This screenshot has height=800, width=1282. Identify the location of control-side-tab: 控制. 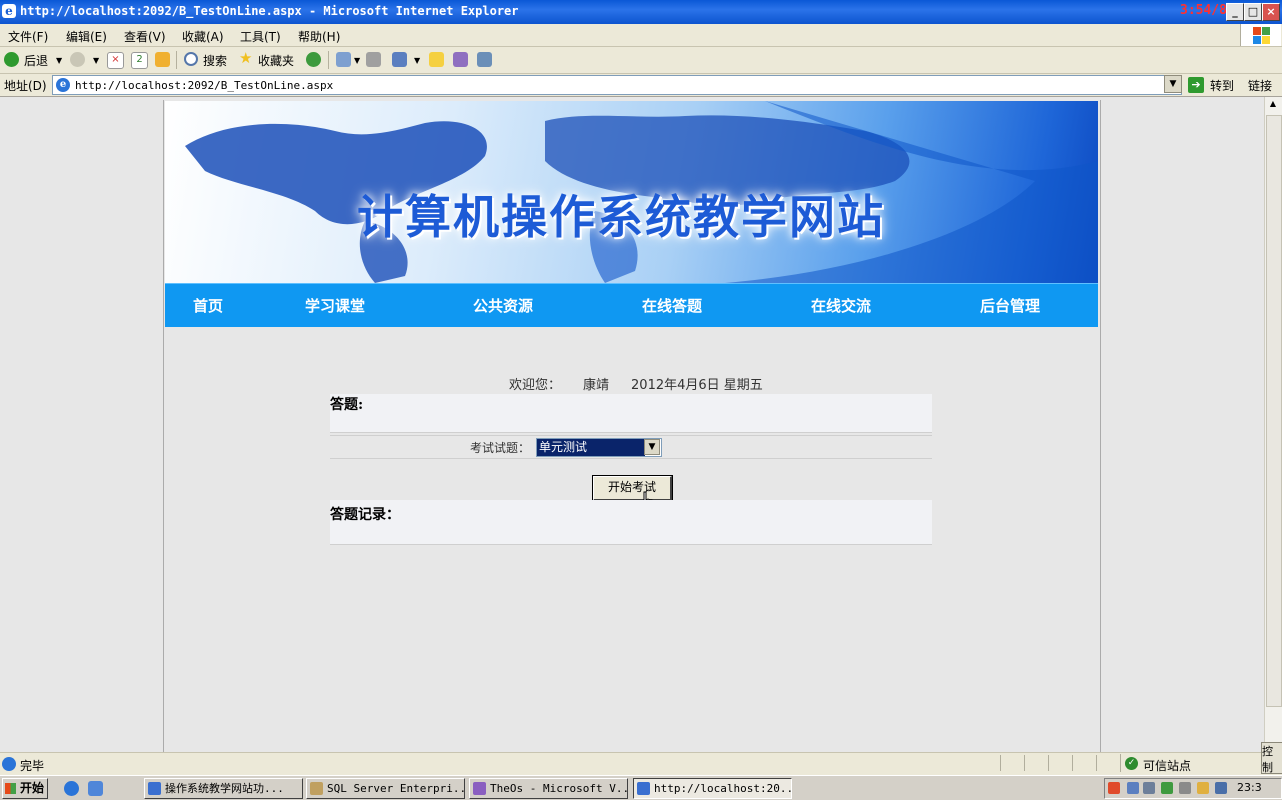
(1271, 758).